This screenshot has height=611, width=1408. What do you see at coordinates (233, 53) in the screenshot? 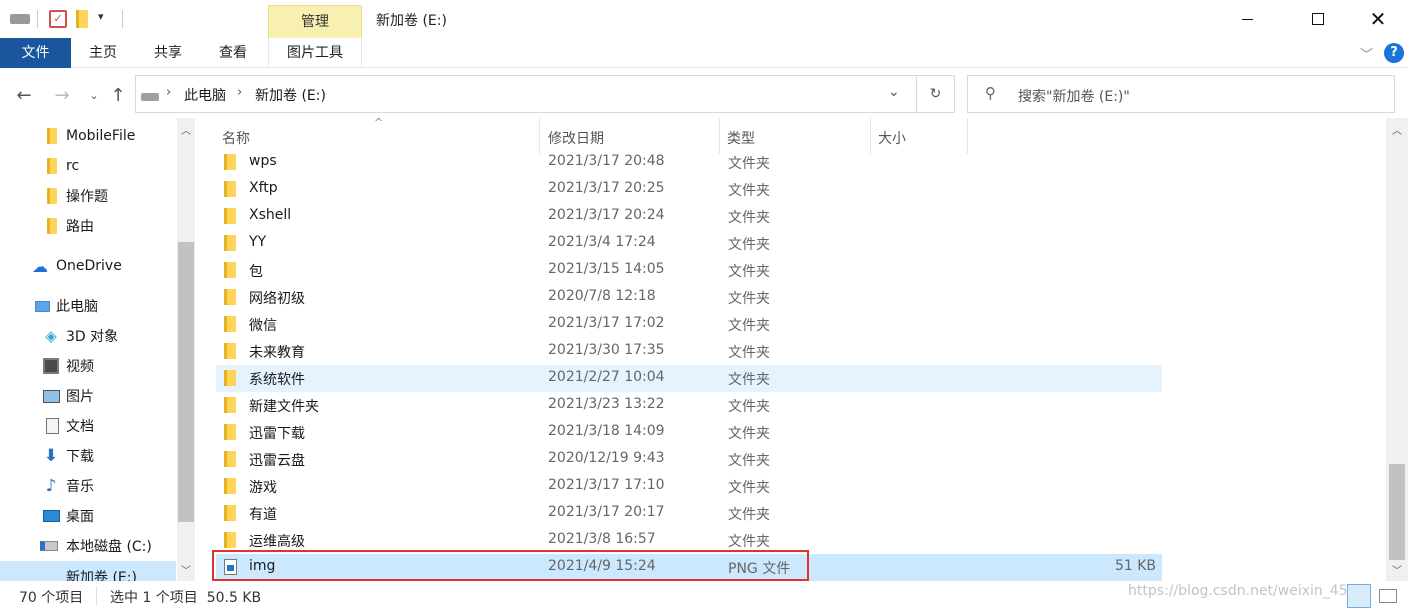
I see `tab-view: 查看` at bounding box center [233, 53].